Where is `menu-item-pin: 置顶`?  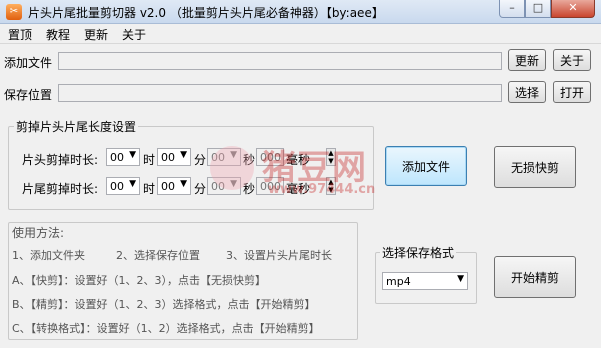 menu-item-pin: 置顶 is located at coordinates (20, 34).